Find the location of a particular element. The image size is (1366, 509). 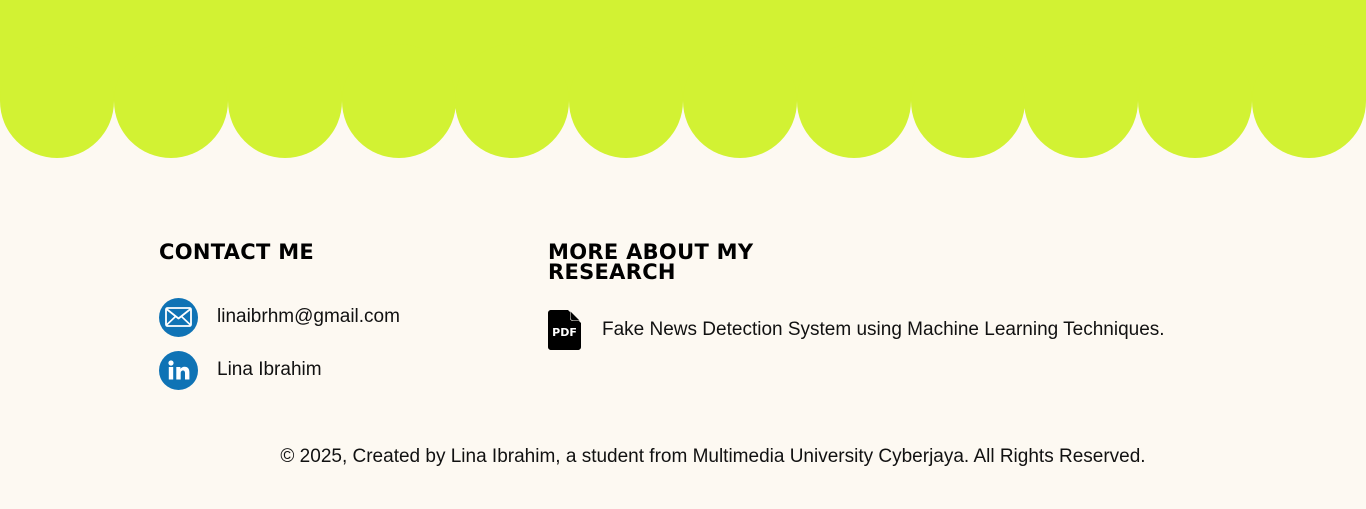

email-link: linaibrhm@gmail.com is located at coordinates (279, 317).